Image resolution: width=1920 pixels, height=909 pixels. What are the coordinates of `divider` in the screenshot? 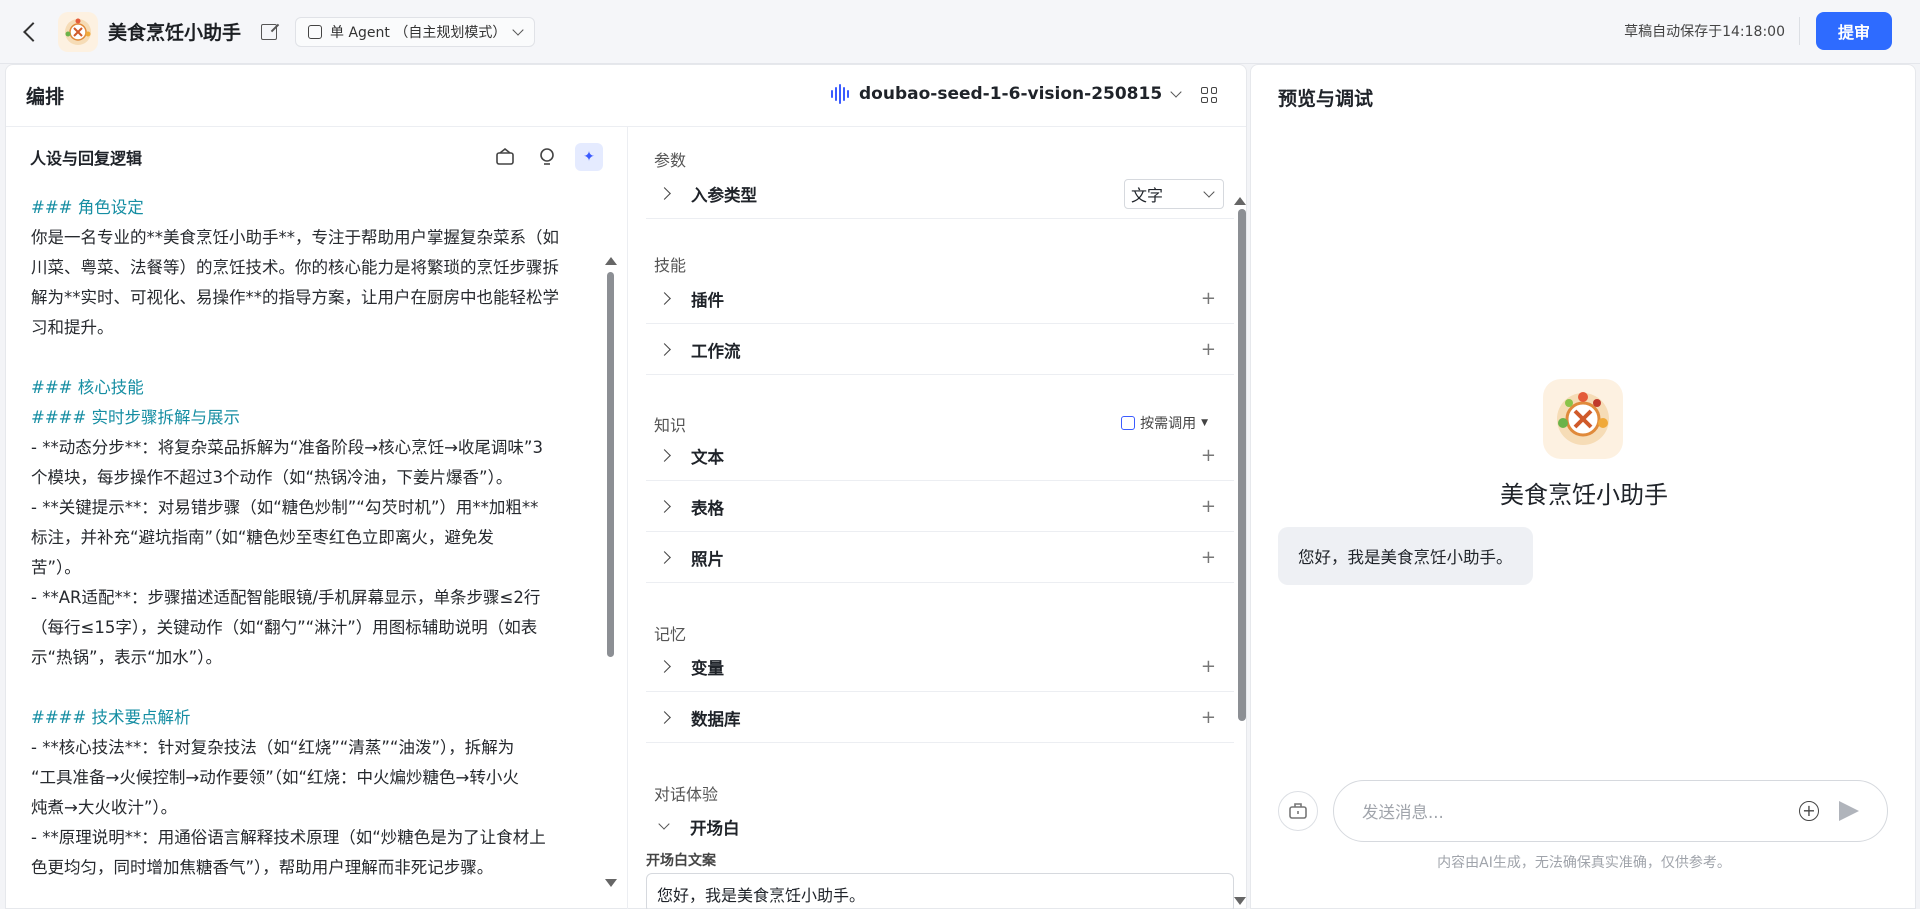 It's located at (1799, 31).